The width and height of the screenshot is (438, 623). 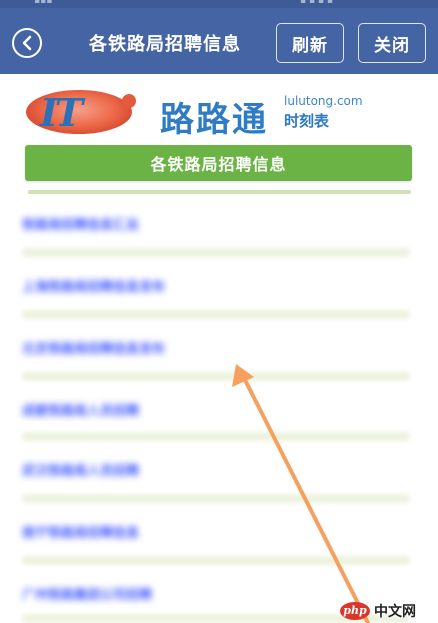 What do you see at coordinates (395, 611) in the screenshot?
I see `watermark-text: 中文网` at bounding box center [395, 611].